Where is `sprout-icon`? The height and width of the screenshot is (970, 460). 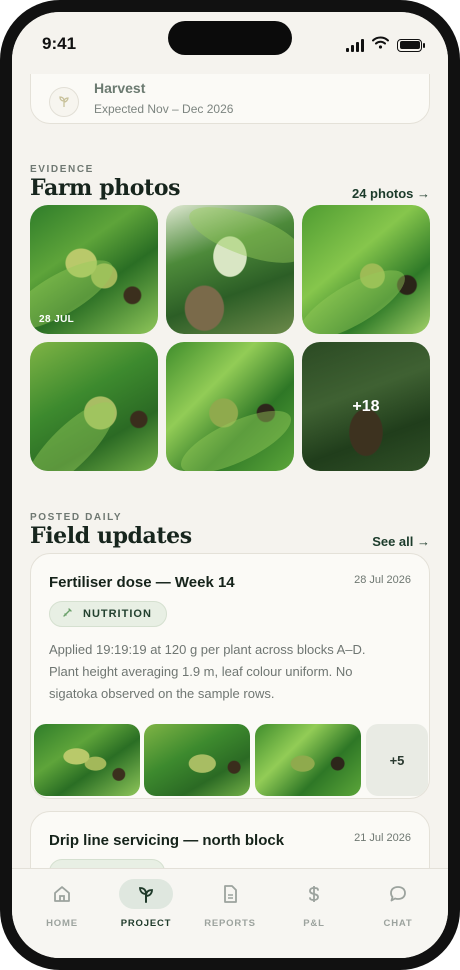
sprout-icon is located at coordinates (146, 894).